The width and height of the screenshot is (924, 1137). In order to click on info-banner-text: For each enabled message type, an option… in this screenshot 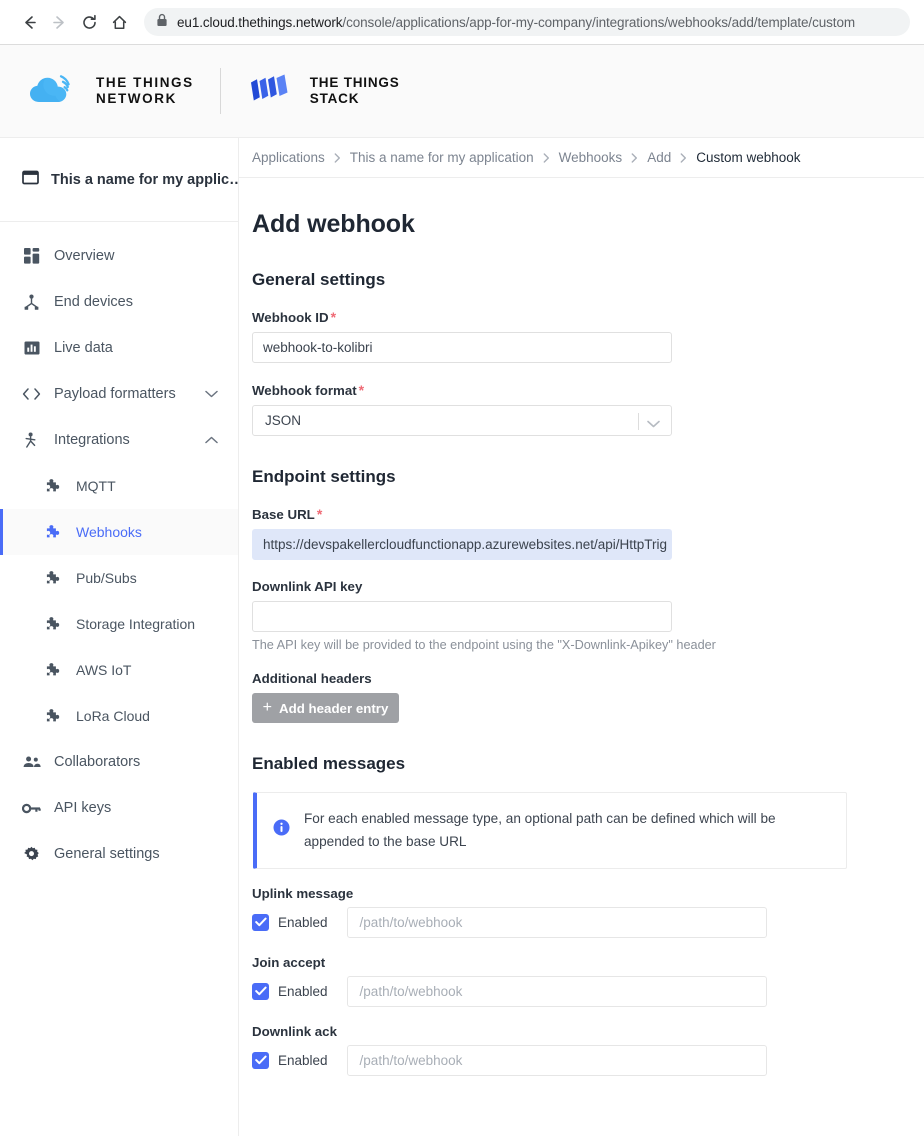, I will do `click(540, 830)`.